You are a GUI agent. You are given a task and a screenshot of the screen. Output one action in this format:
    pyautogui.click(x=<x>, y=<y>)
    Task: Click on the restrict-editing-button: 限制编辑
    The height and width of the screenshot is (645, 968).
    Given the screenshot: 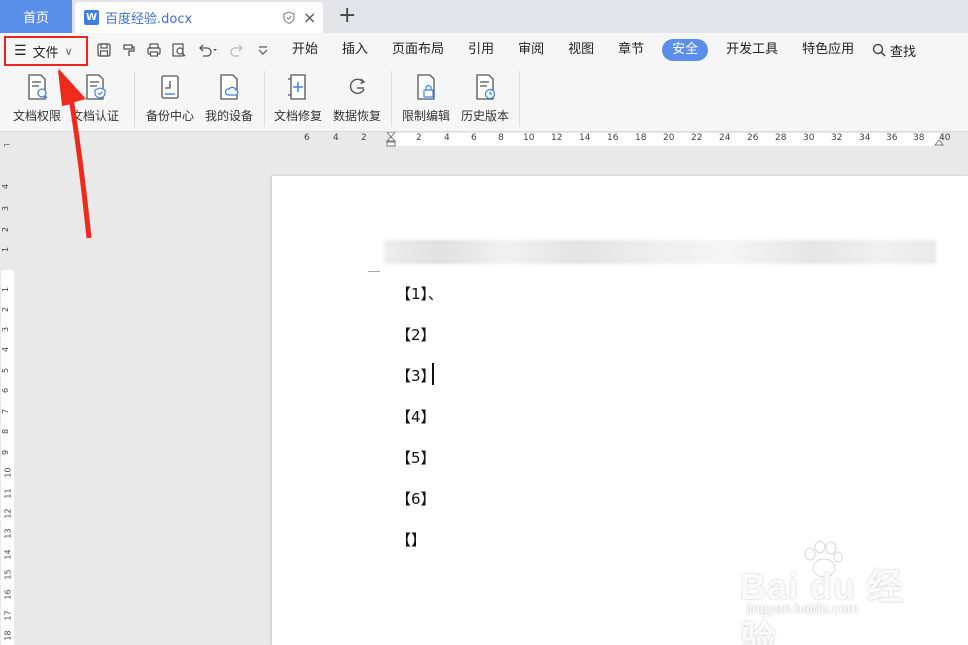 What is the action you would take?
    pyautogui.click(x=426, y=99)
    